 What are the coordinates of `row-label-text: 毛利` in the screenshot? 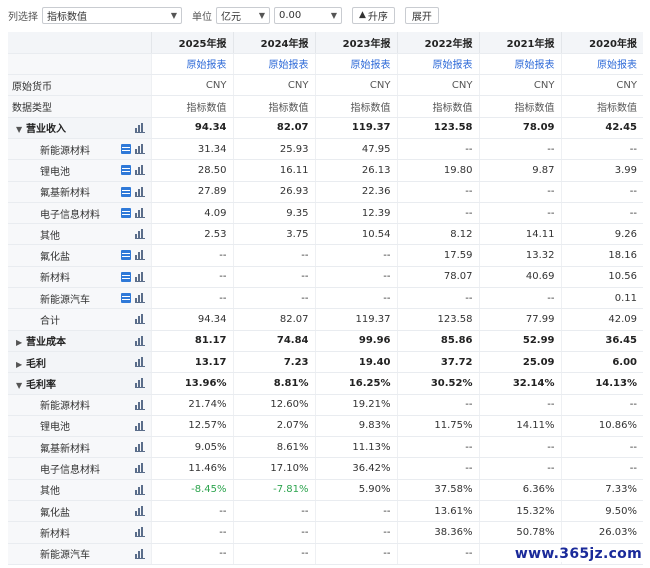 It's located at (36, 364).